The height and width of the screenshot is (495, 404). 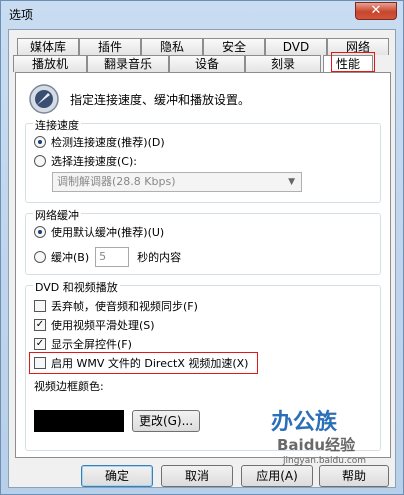 What do you see at coordinates (143, 363) in the screenshot?
I see `directx-option-highlight` at bounding box center [143, 363].